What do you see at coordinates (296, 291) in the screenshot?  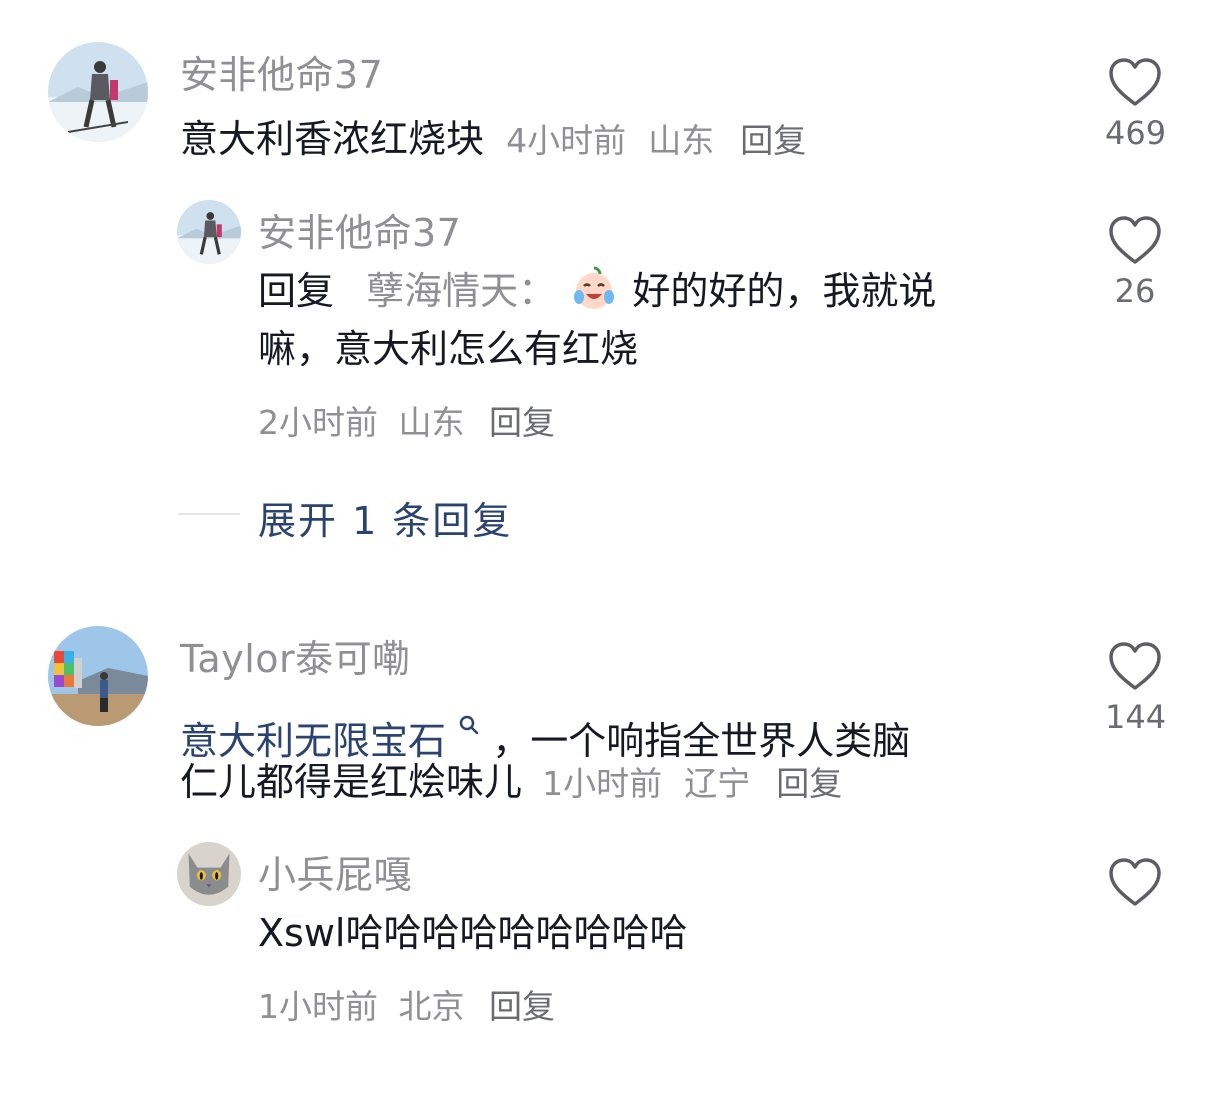 I see `reply-prefix: 回复` at bounding box center [296, 291].